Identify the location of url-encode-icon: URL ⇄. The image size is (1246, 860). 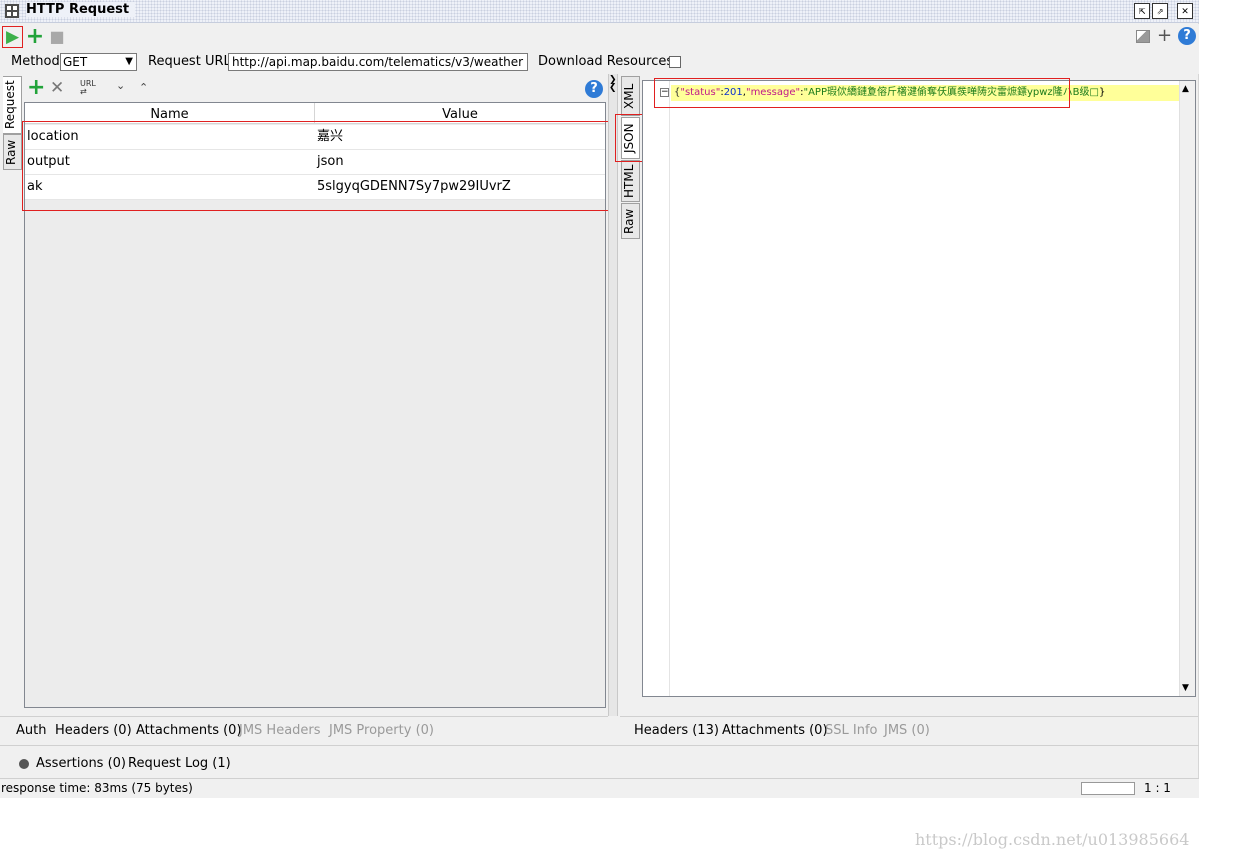
(88, 88).